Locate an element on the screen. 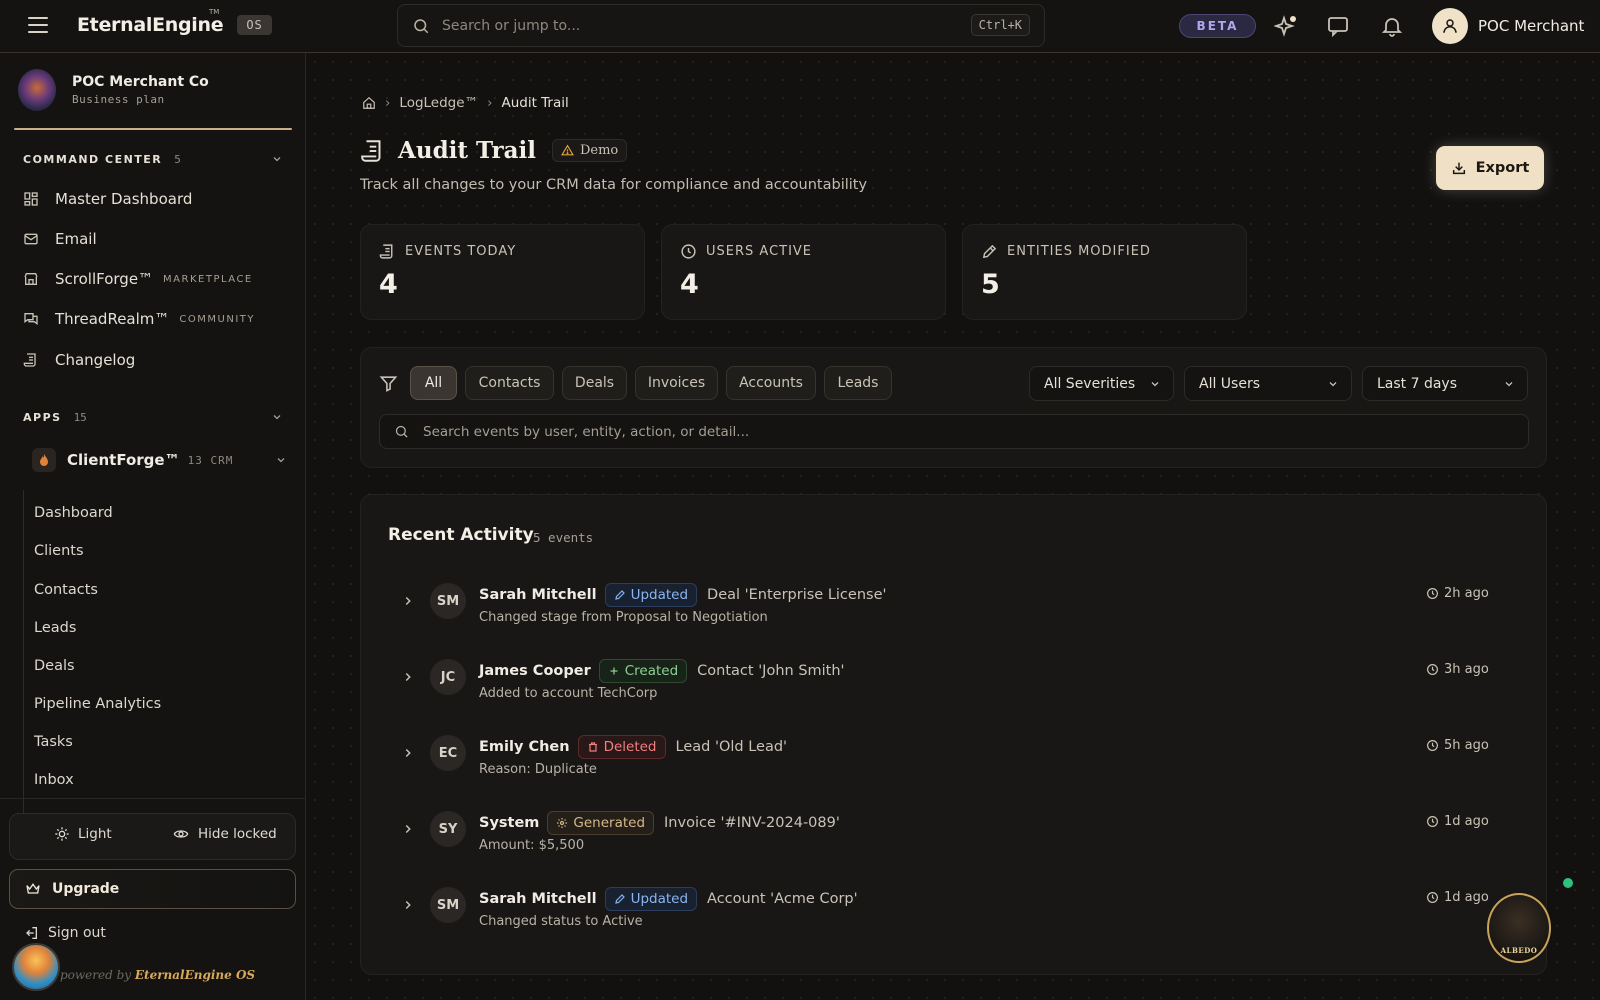 The width and height of the screenshot is (1600, 1000). event-entity: Deal 'Enterprise License' is located at coordinates (797, 595).